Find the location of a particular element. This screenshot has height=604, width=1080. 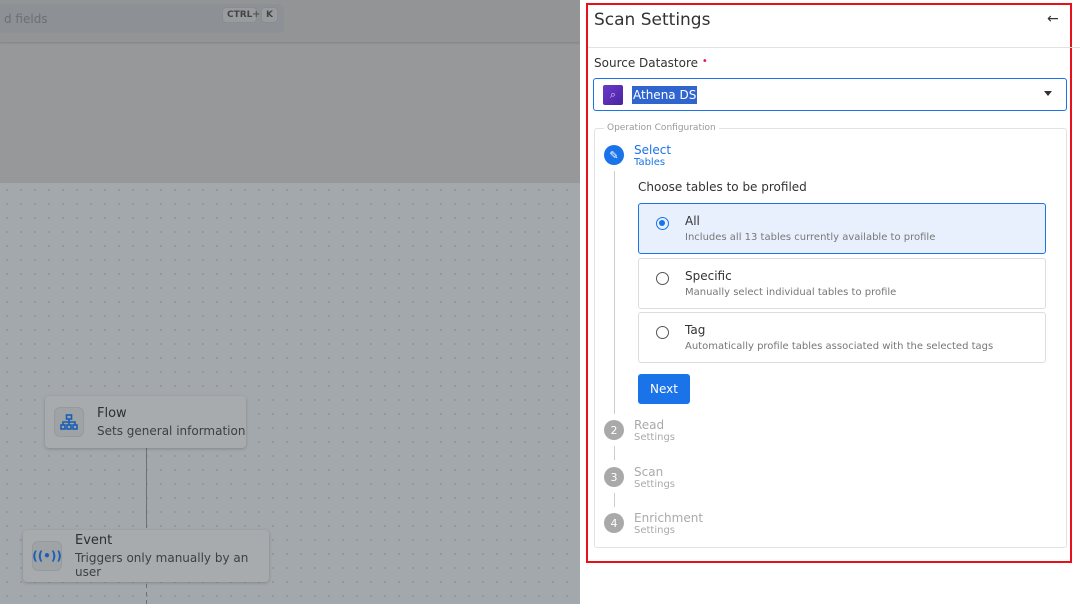

shortcut-plus: + is located at coordinates (256, 14).